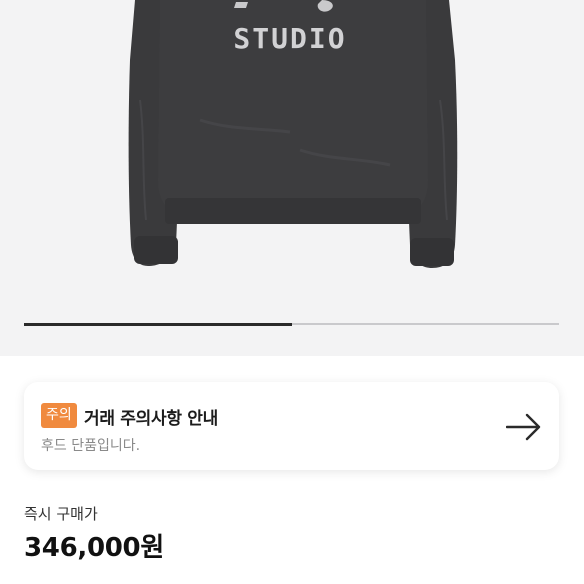 This screenshot has width=584, height=584. Describe the element at coordinates (524, 427) in the screenshot. I see `arrow-right-icon` at that location.